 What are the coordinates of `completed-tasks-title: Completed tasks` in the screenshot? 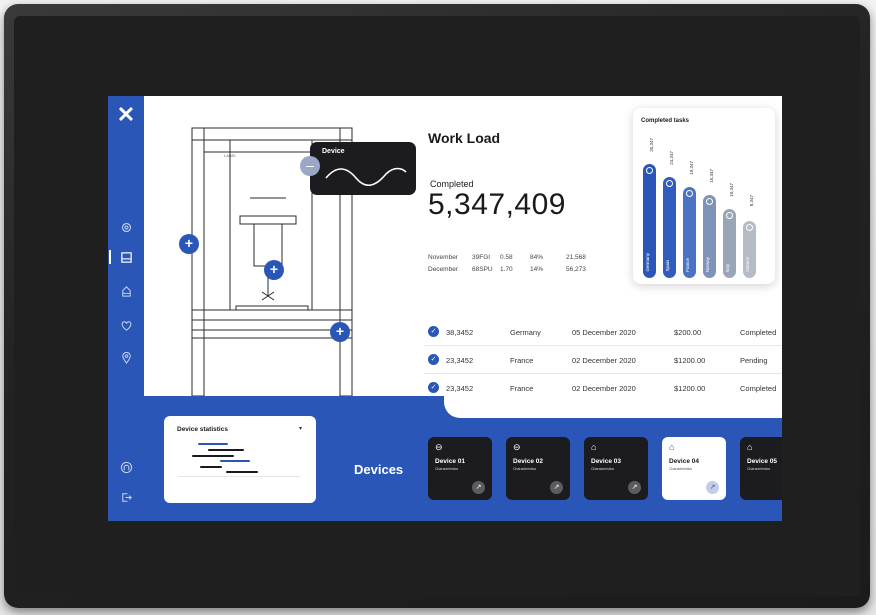 It's located at (665, 121).